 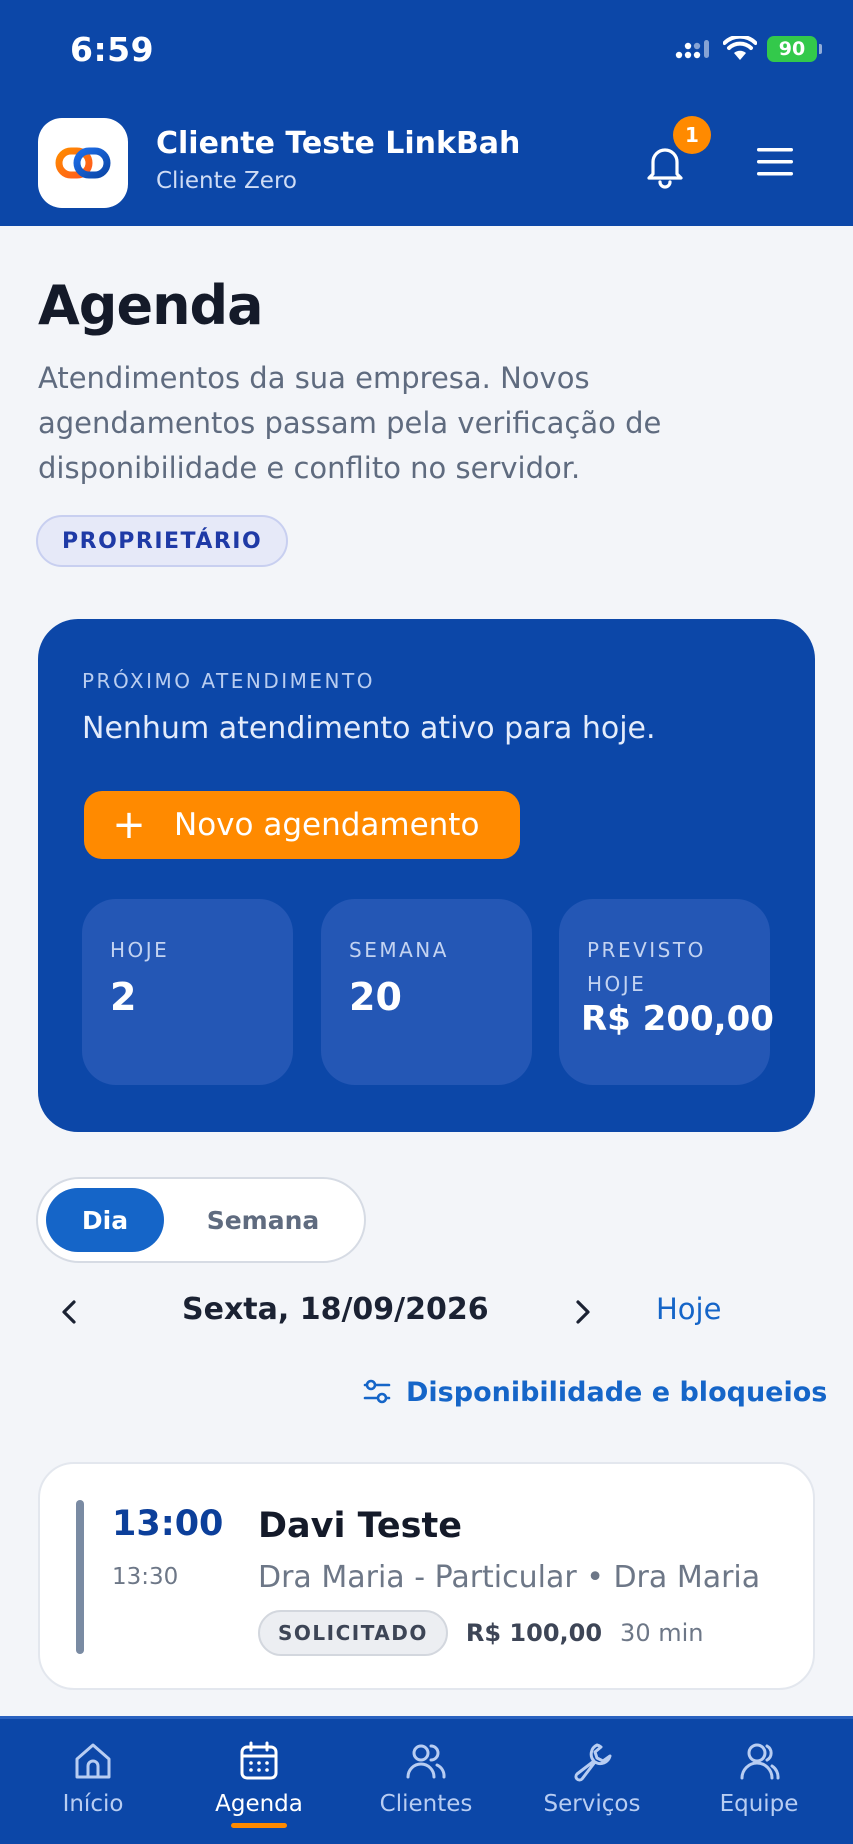 I want to click on app-bar: Cliente Teste LinkBah Cliente Zero, so click(x=426, y=164).